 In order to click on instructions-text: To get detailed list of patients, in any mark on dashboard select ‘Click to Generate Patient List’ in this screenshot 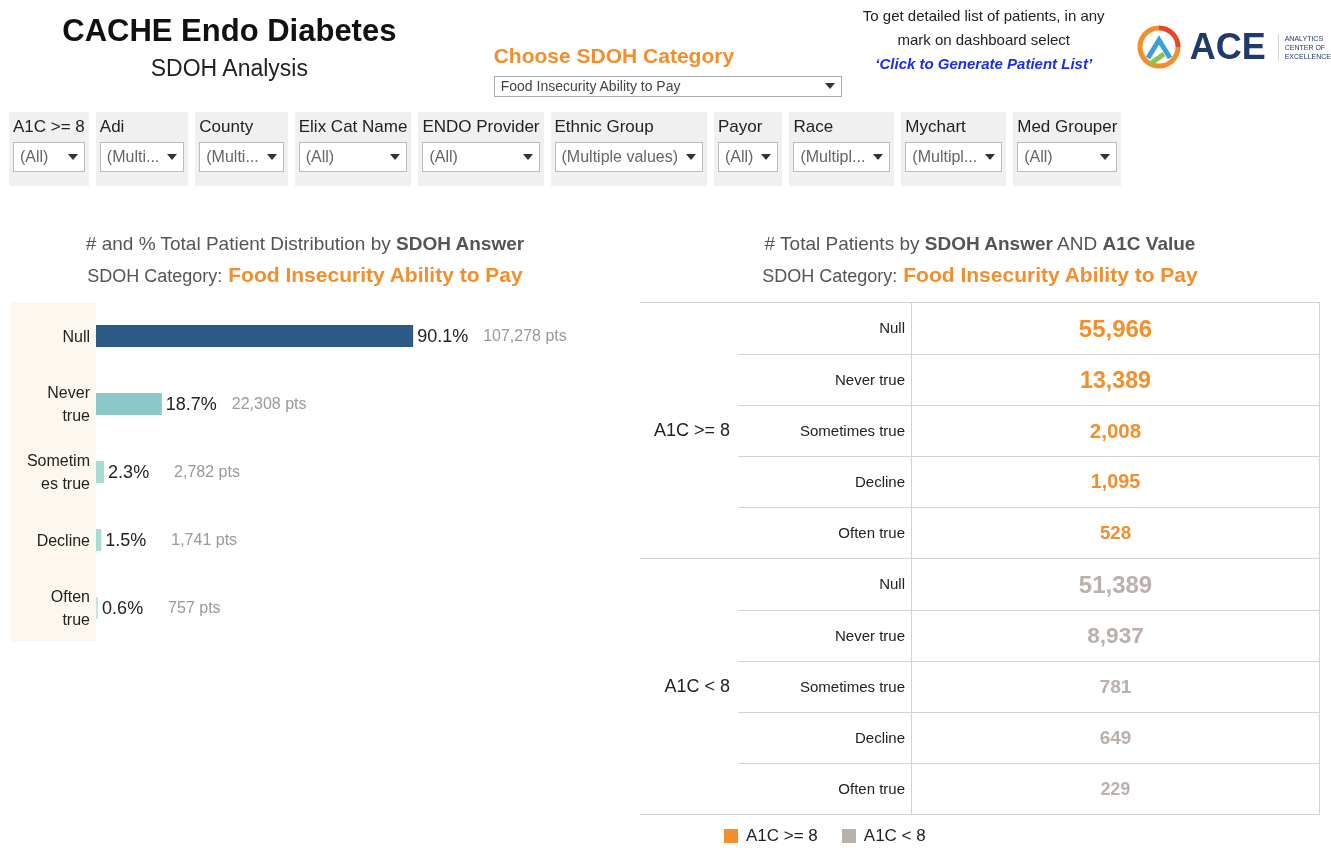, I will do `click(983, 39)`.